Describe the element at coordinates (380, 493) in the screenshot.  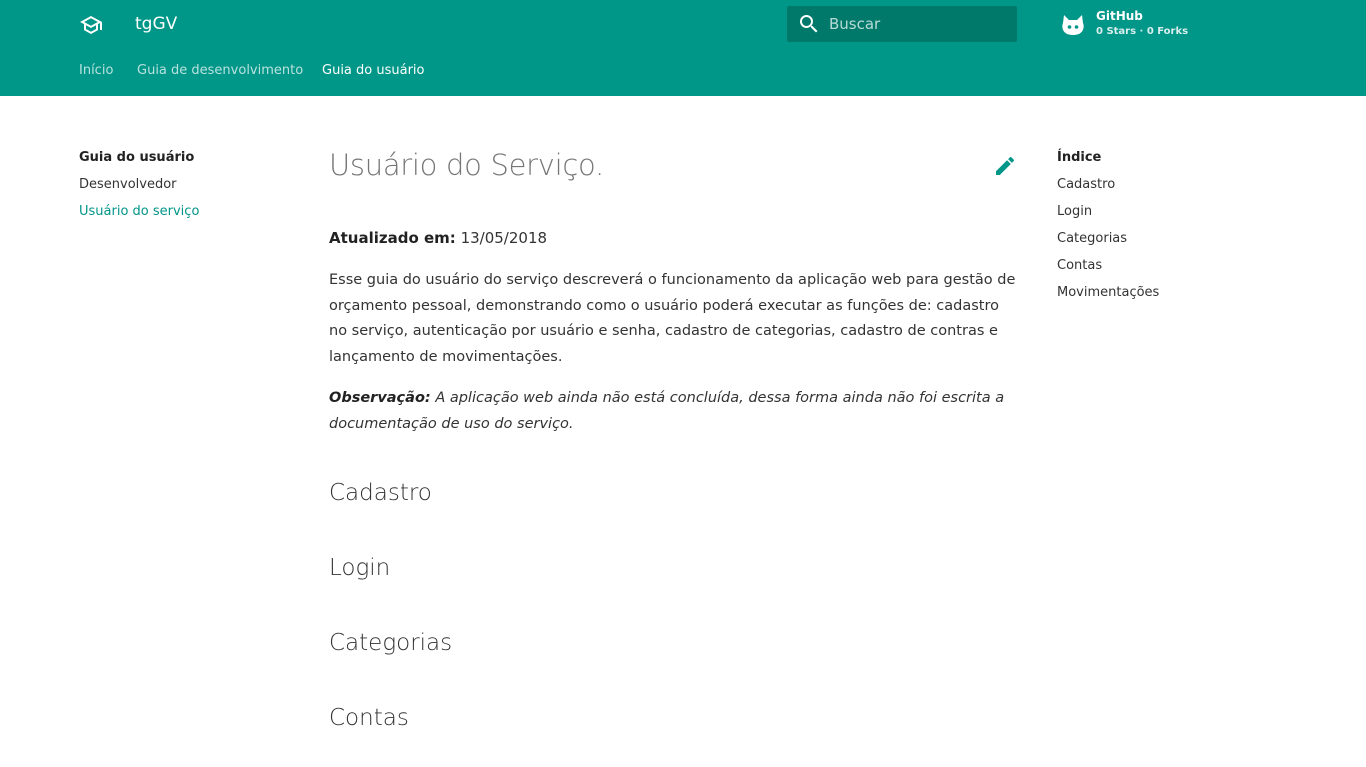
I see `section-heading-cadastro: Cadastro` at that location.